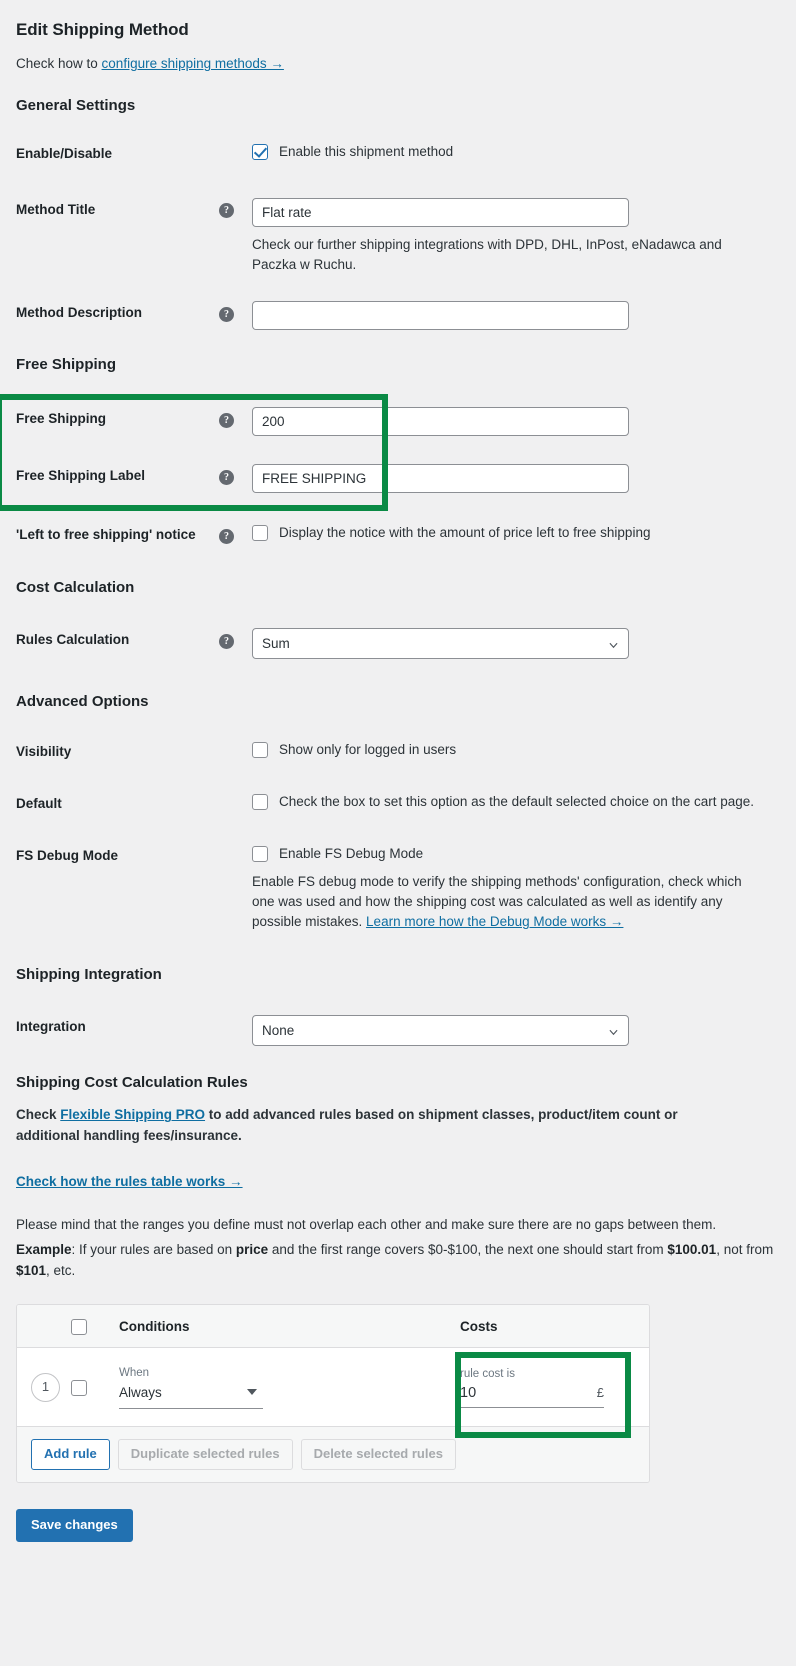 The image size is (796, 1666). Describe the element at coordinates (440, 422) in the screenshot. I see `free-shipping-input` at that location.